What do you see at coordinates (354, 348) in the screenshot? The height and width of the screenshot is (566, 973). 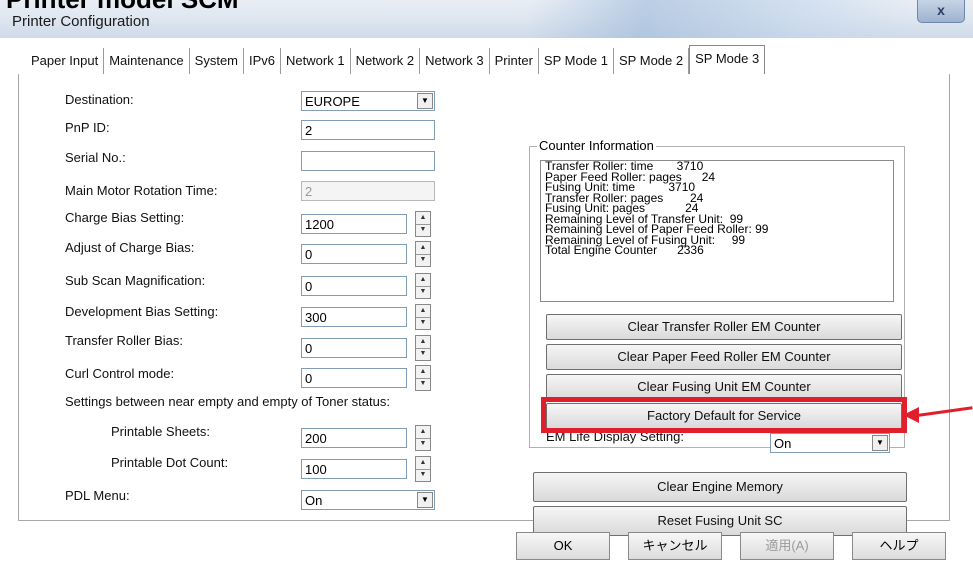 I see `transfer-roller-bias-input: 0` at bounding box center [354, 348].